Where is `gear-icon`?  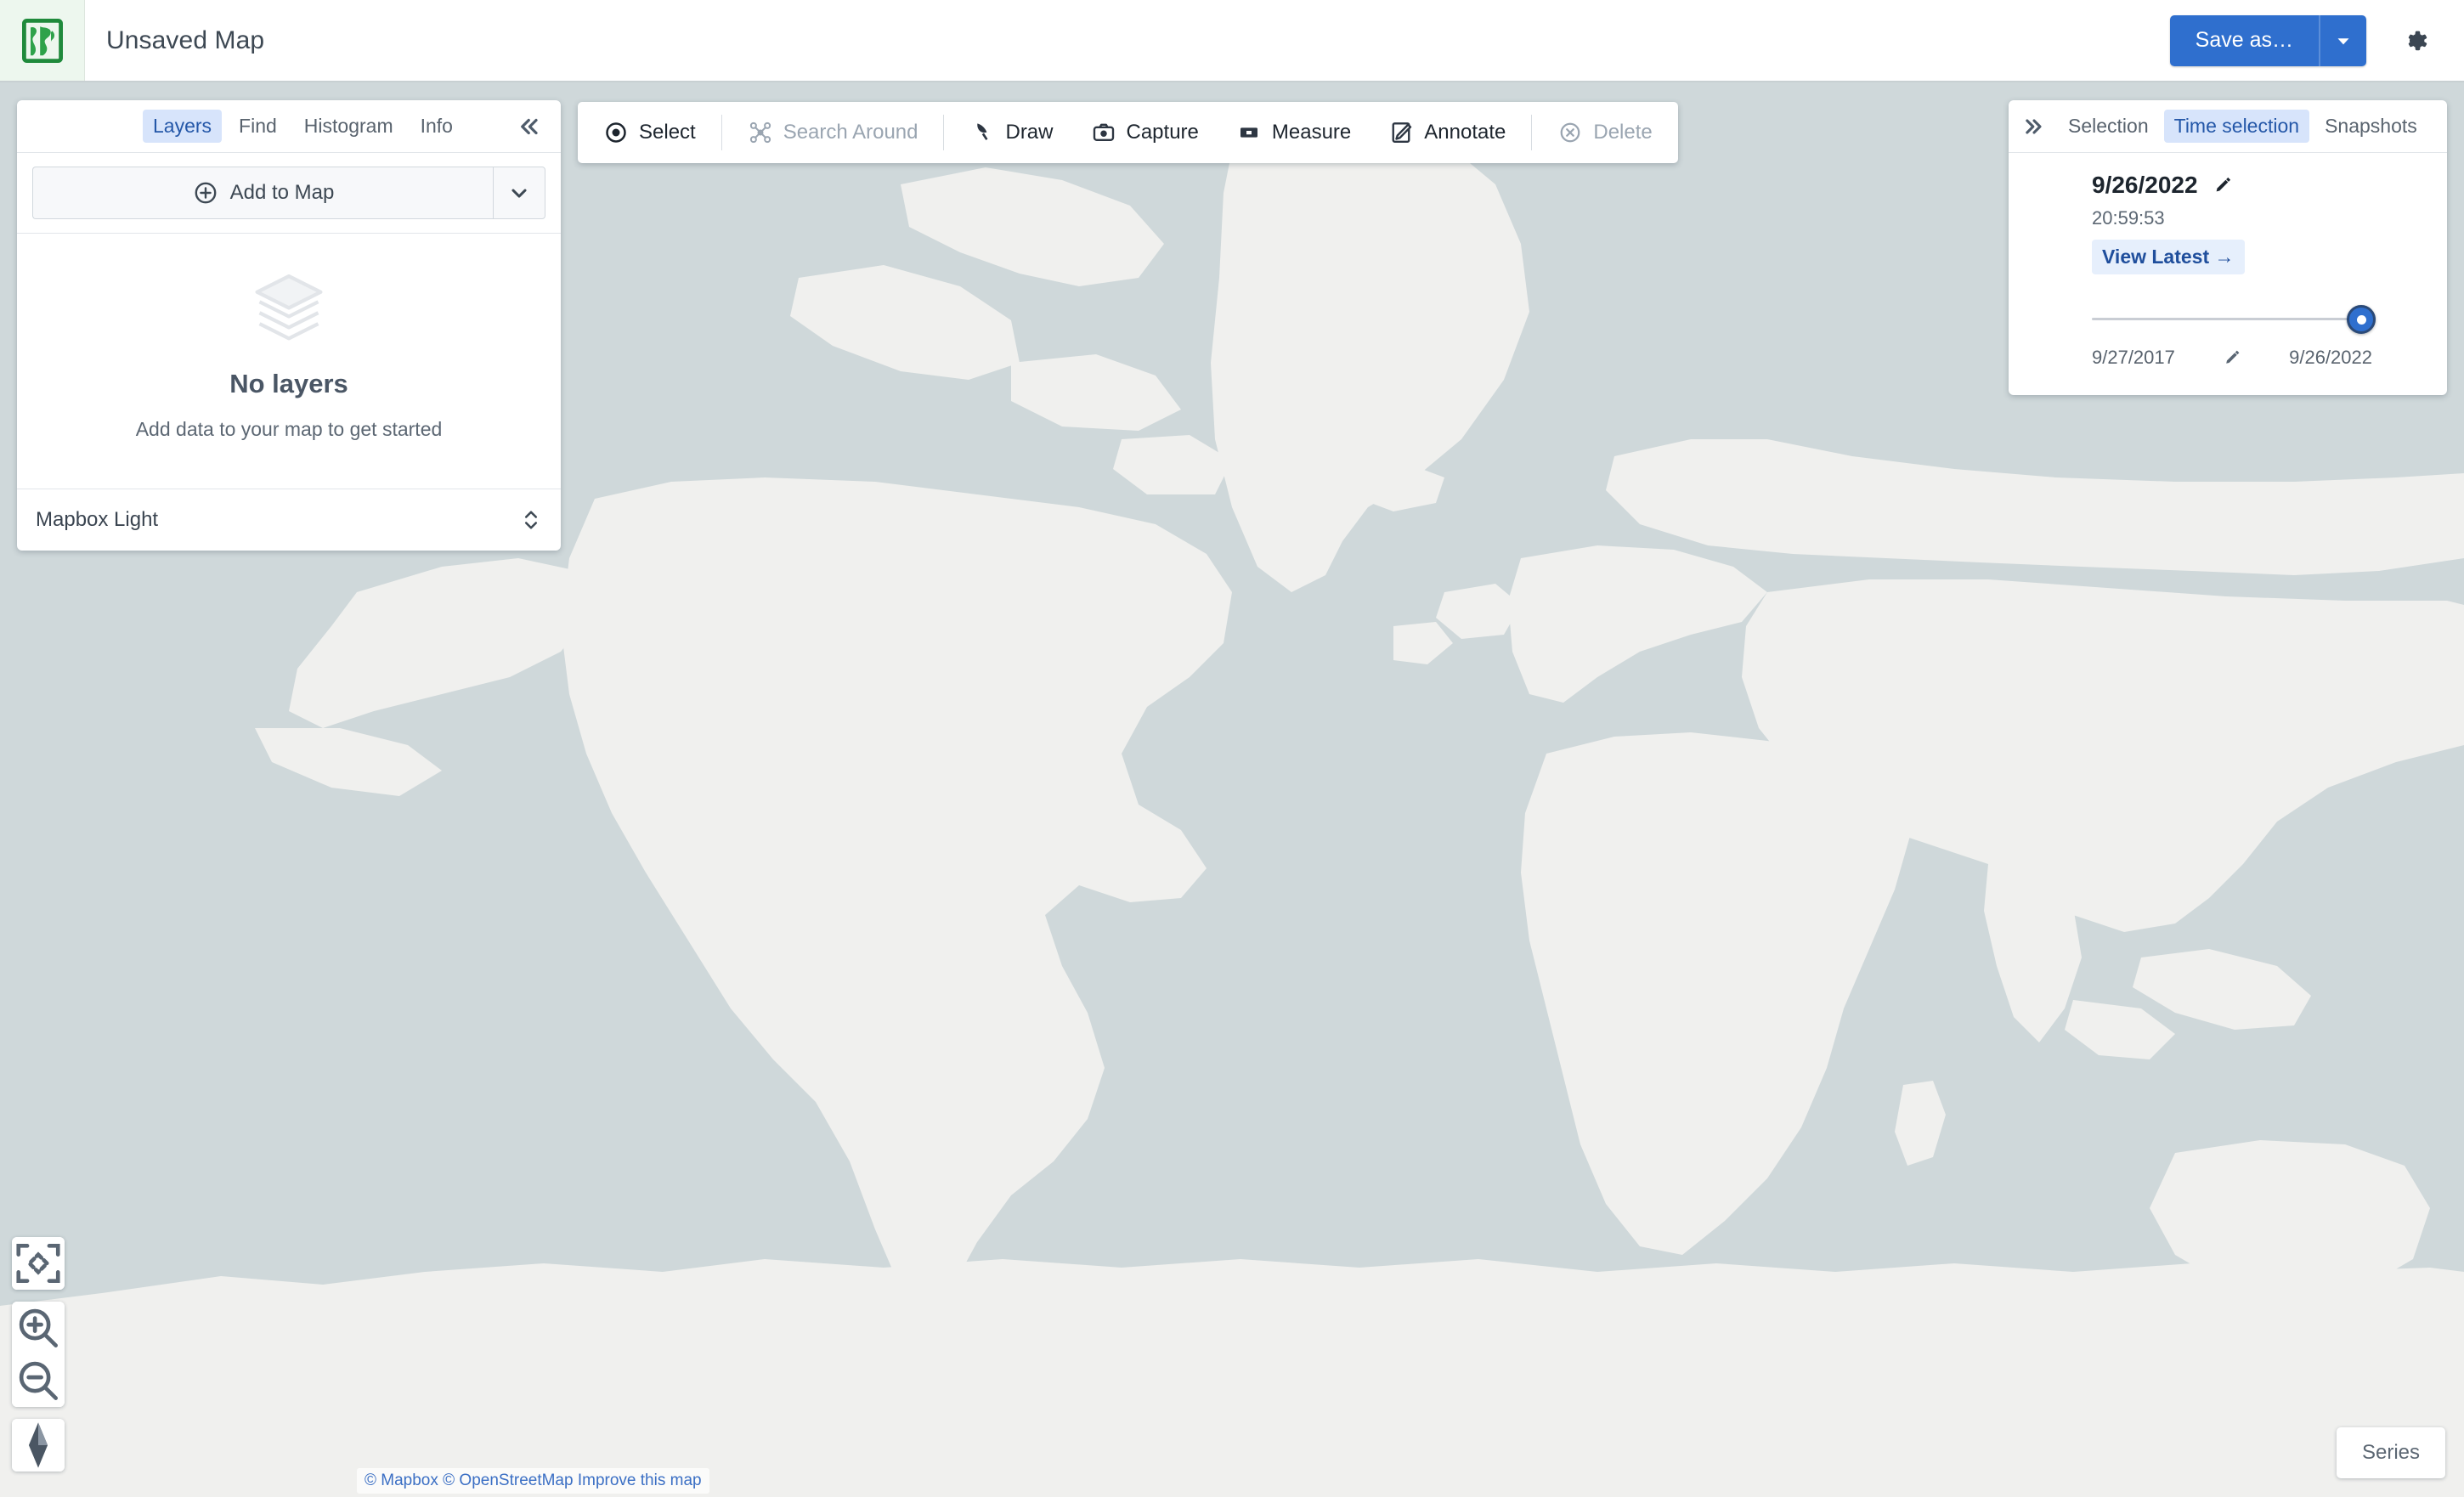 gear-icon is located at coordinates (2417, 40).